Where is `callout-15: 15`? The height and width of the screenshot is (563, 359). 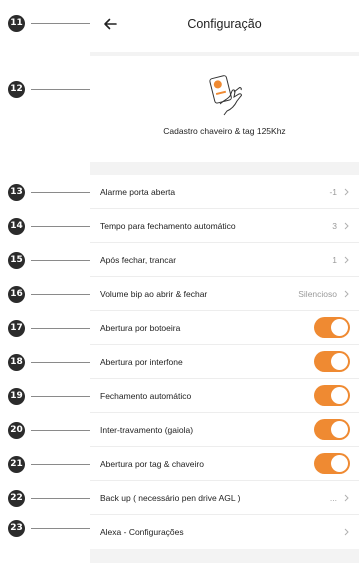 callout-15: 15 is located at coordinates (53, 260).